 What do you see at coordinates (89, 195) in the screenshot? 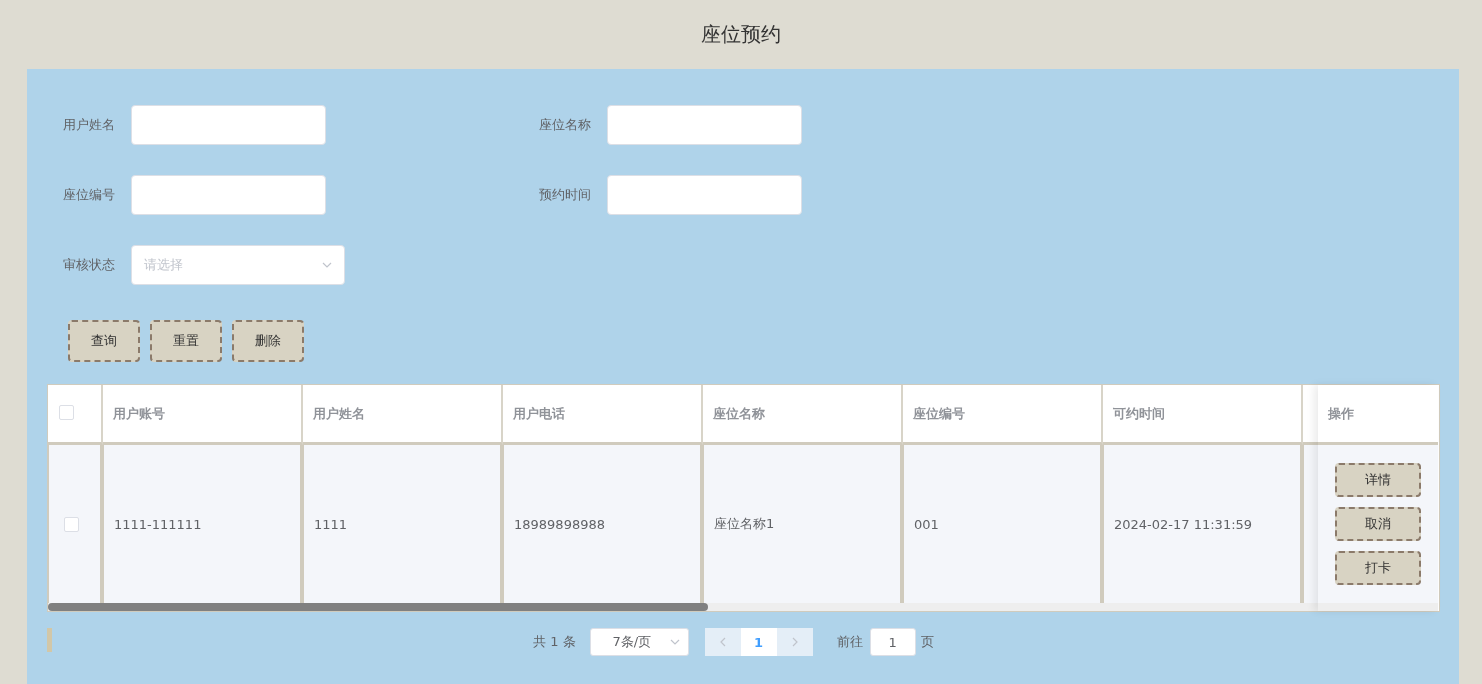
I see `field-label: 座位编号` at bounding box center [89, 195].